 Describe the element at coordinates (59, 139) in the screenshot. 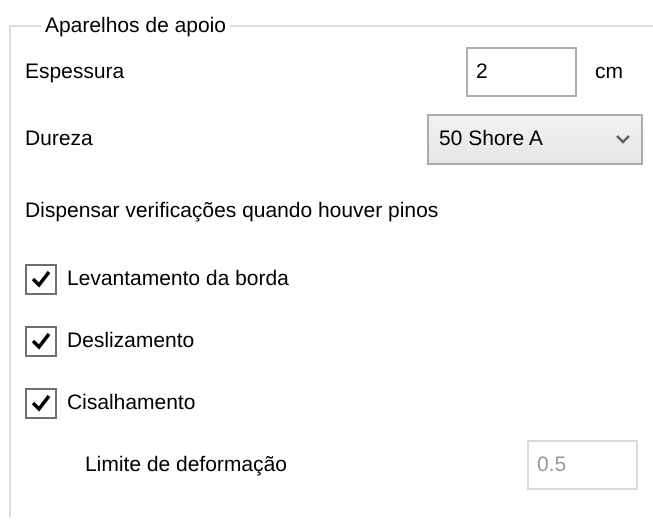

I see `field-label: Dureza` at that location.